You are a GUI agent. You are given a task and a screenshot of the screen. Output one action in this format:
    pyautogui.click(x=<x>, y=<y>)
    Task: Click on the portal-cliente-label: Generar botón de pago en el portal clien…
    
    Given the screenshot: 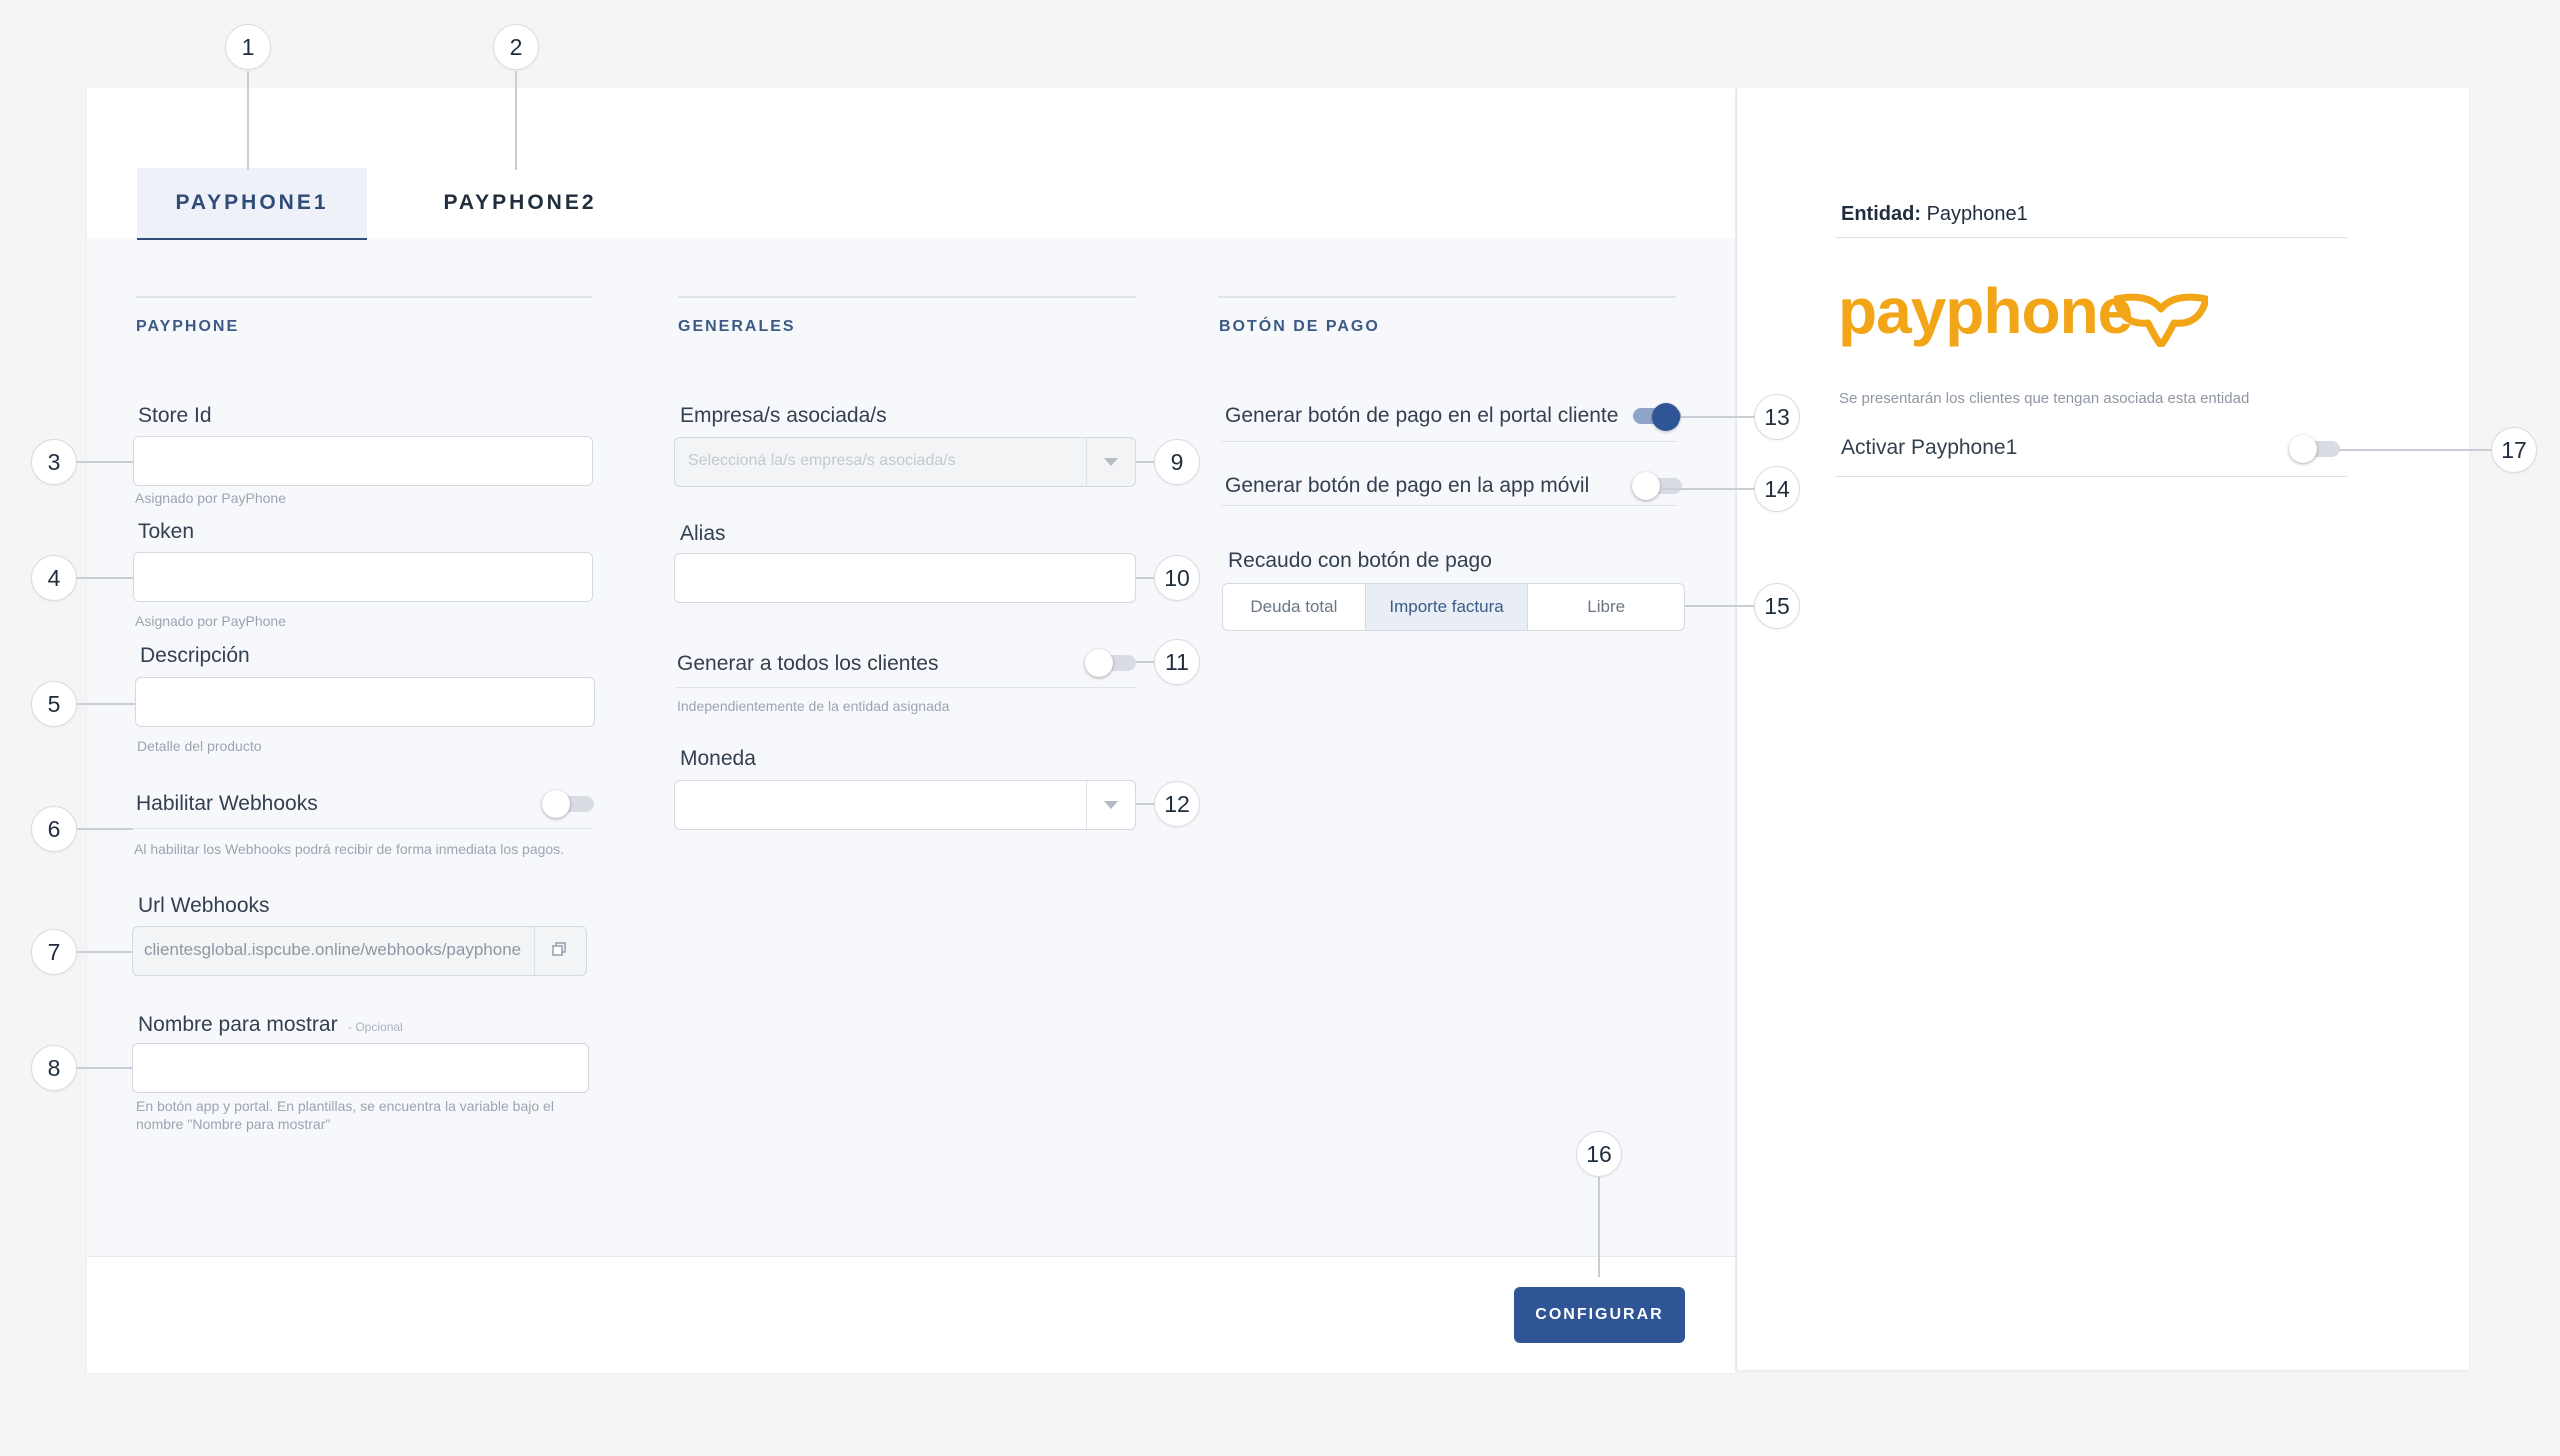 What is the action you would take?
    pyautogui.click(x=1422, y=415)
    